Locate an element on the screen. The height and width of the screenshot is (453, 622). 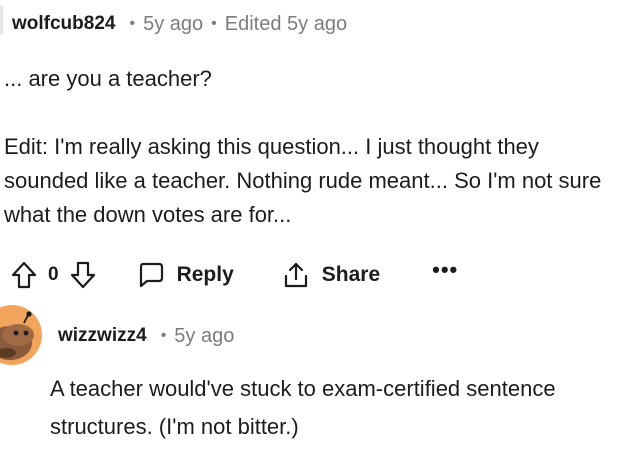
reply-button: Reply is located at coordinates (185, 275).